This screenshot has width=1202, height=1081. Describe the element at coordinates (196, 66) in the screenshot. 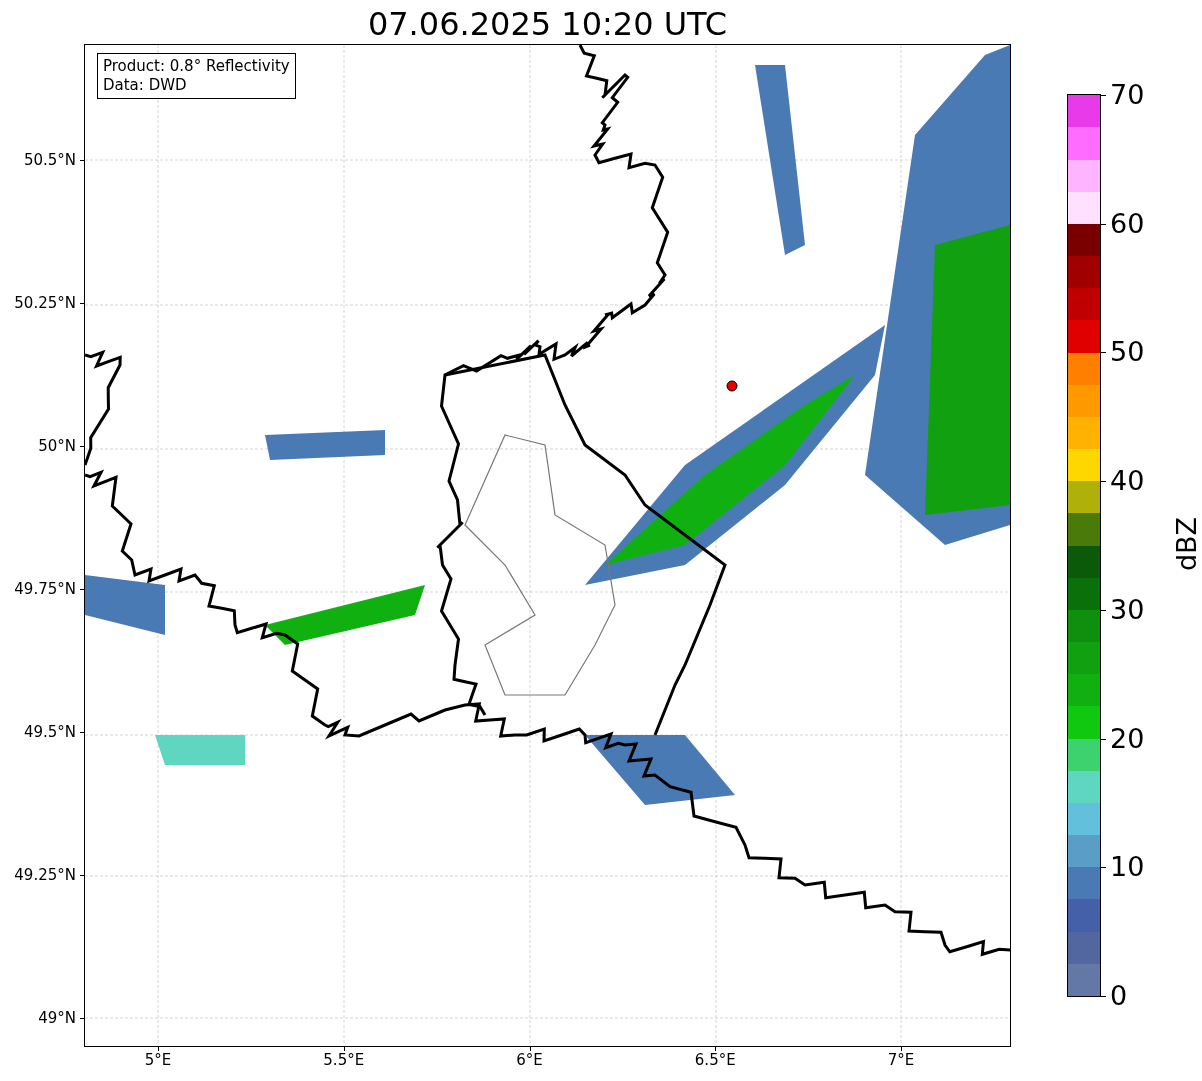

I see `info-text: Product: 0.8° Reflectivity` at that location.